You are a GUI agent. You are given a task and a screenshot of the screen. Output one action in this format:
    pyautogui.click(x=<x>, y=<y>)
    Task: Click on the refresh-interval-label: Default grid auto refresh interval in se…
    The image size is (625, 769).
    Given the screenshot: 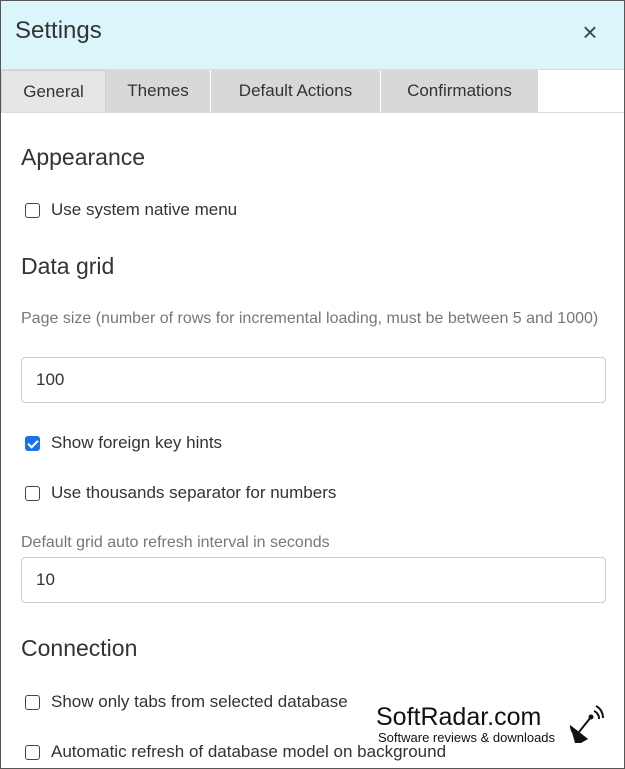 What is the action you would take?
    pyautogui.click(x=175, y=542)
    